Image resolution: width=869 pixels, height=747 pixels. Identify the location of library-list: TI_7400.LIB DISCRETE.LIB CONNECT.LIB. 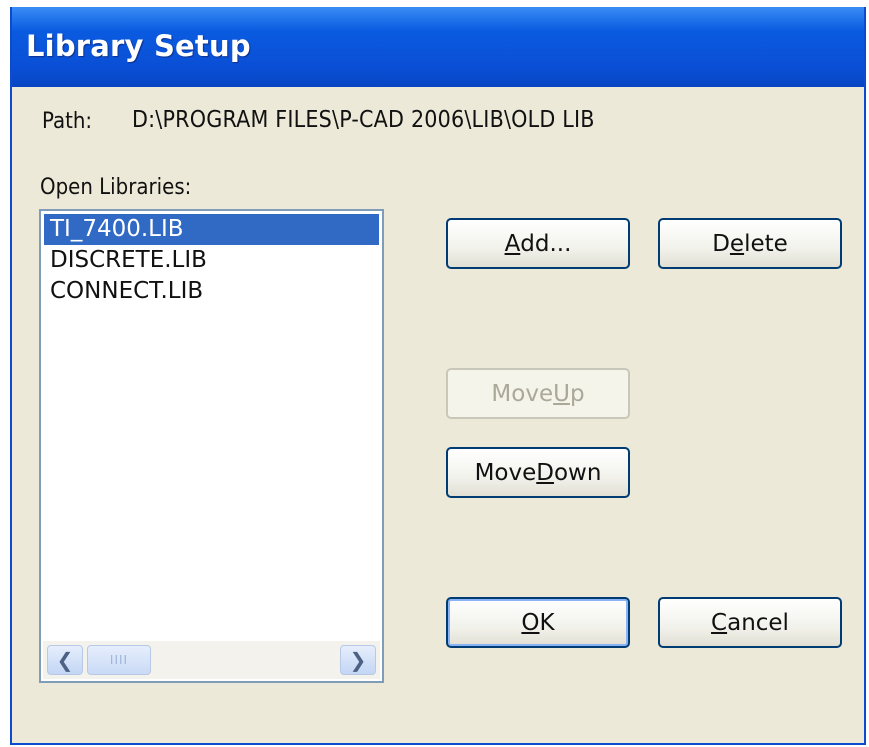
(211, 260).